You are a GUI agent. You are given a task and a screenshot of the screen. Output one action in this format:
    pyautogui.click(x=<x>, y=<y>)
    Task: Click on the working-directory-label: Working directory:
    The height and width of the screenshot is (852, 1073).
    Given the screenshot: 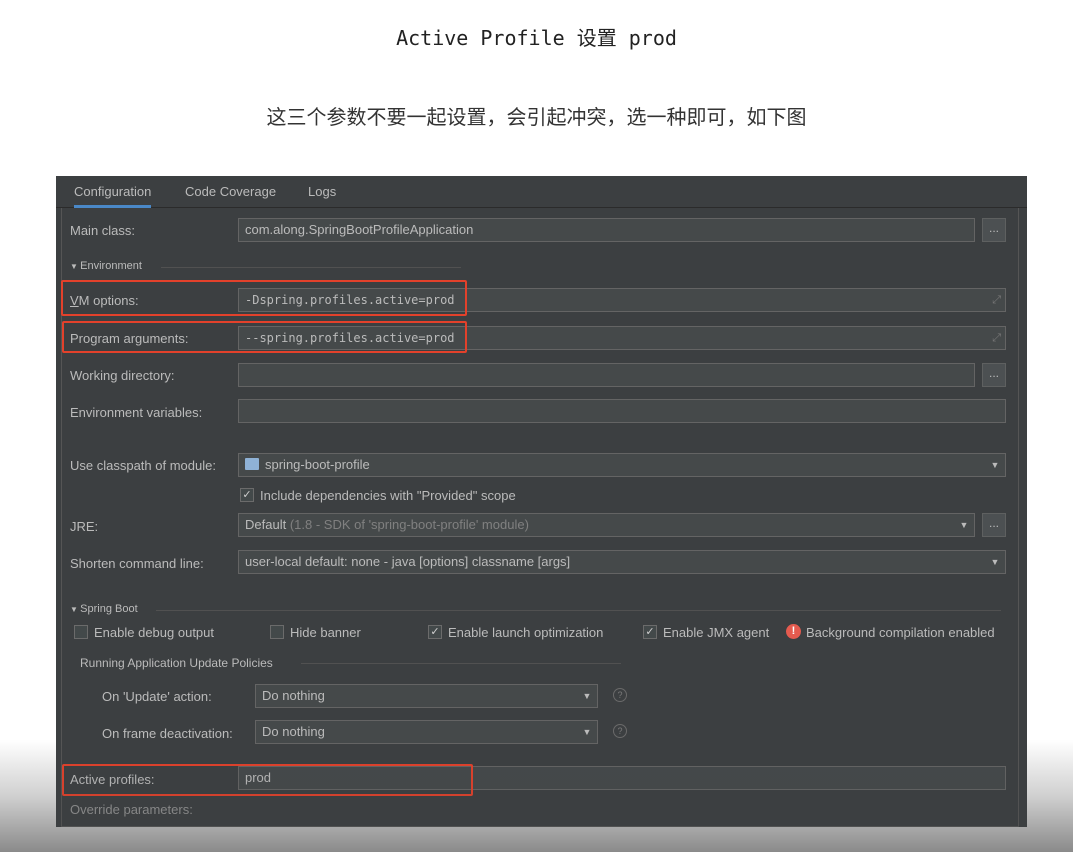 What is the action you would take?
    pyautogui.click(x=122, y=375)
    